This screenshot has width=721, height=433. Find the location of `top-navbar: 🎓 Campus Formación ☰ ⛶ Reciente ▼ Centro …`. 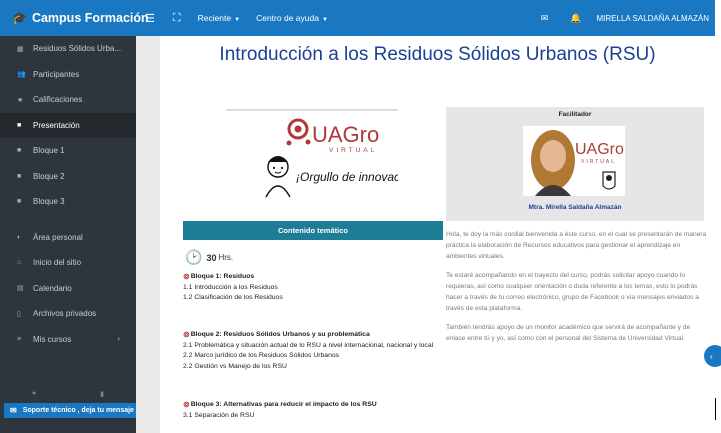

top-navbar: 🎓 Campus Formación ☰ ⛶ Reciente ▼ Centro … is located at coordinates (357, 18).